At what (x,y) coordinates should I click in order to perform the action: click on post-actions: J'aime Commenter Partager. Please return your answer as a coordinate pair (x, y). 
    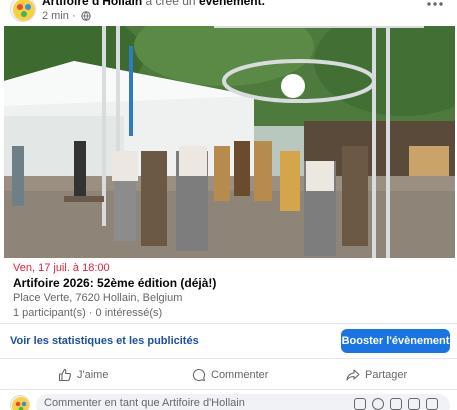
    Looking at the image, I should click on (228, 375).